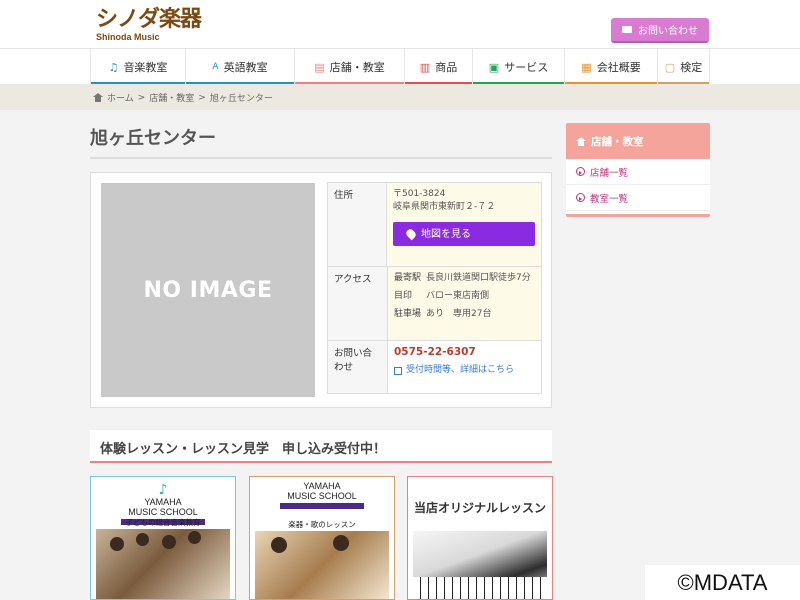  What do you see at coordinates (586, 67) in the screenshot?
I see `building-icon: ▦` at bounding box center [586, 67].